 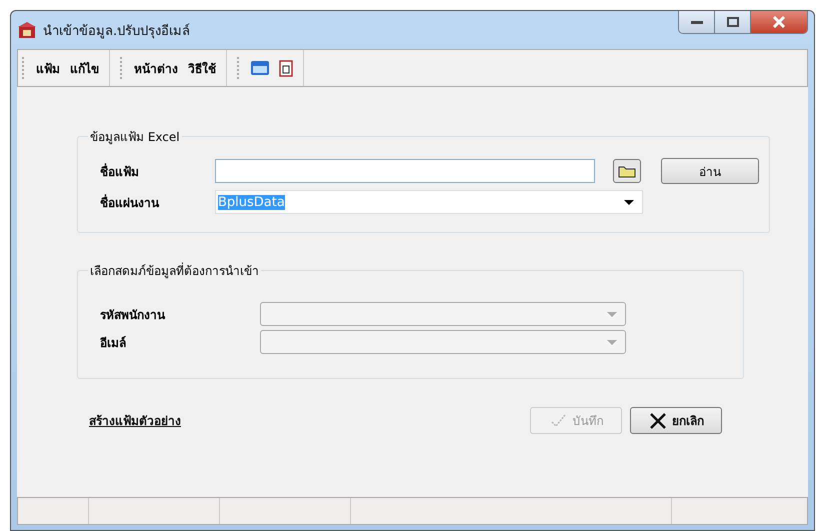 I want to click on browse-button, so click(x=627, y=171).